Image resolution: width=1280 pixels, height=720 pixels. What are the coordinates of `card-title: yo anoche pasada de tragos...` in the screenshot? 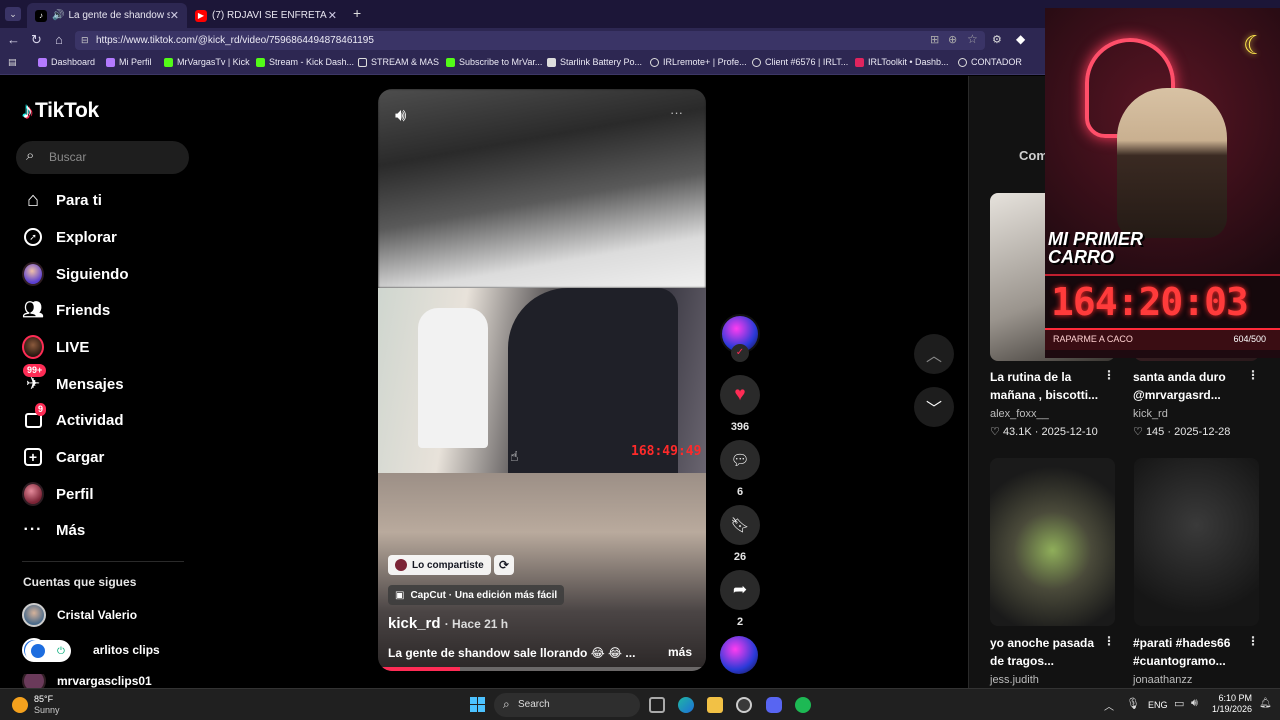 It's located at (1045, 652).